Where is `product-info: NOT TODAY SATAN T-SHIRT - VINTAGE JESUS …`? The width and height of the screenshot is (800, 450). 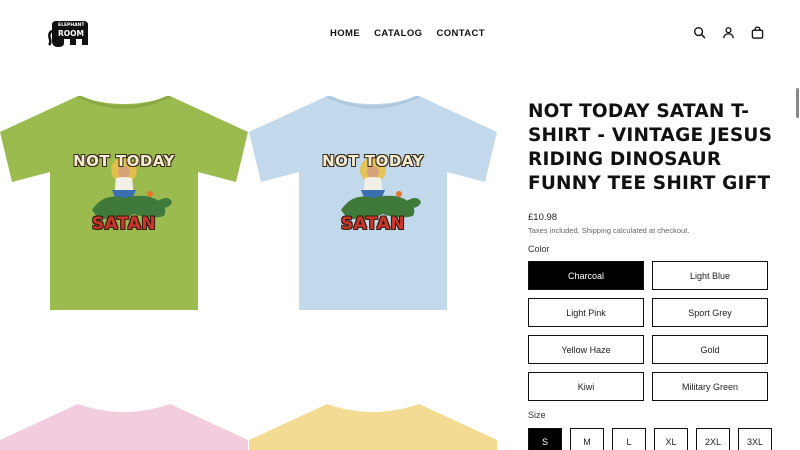 product-info: NOT TODAY SATAN T-SHIRT - VINTAGE JESUS … is located at coordinates (650, 167).